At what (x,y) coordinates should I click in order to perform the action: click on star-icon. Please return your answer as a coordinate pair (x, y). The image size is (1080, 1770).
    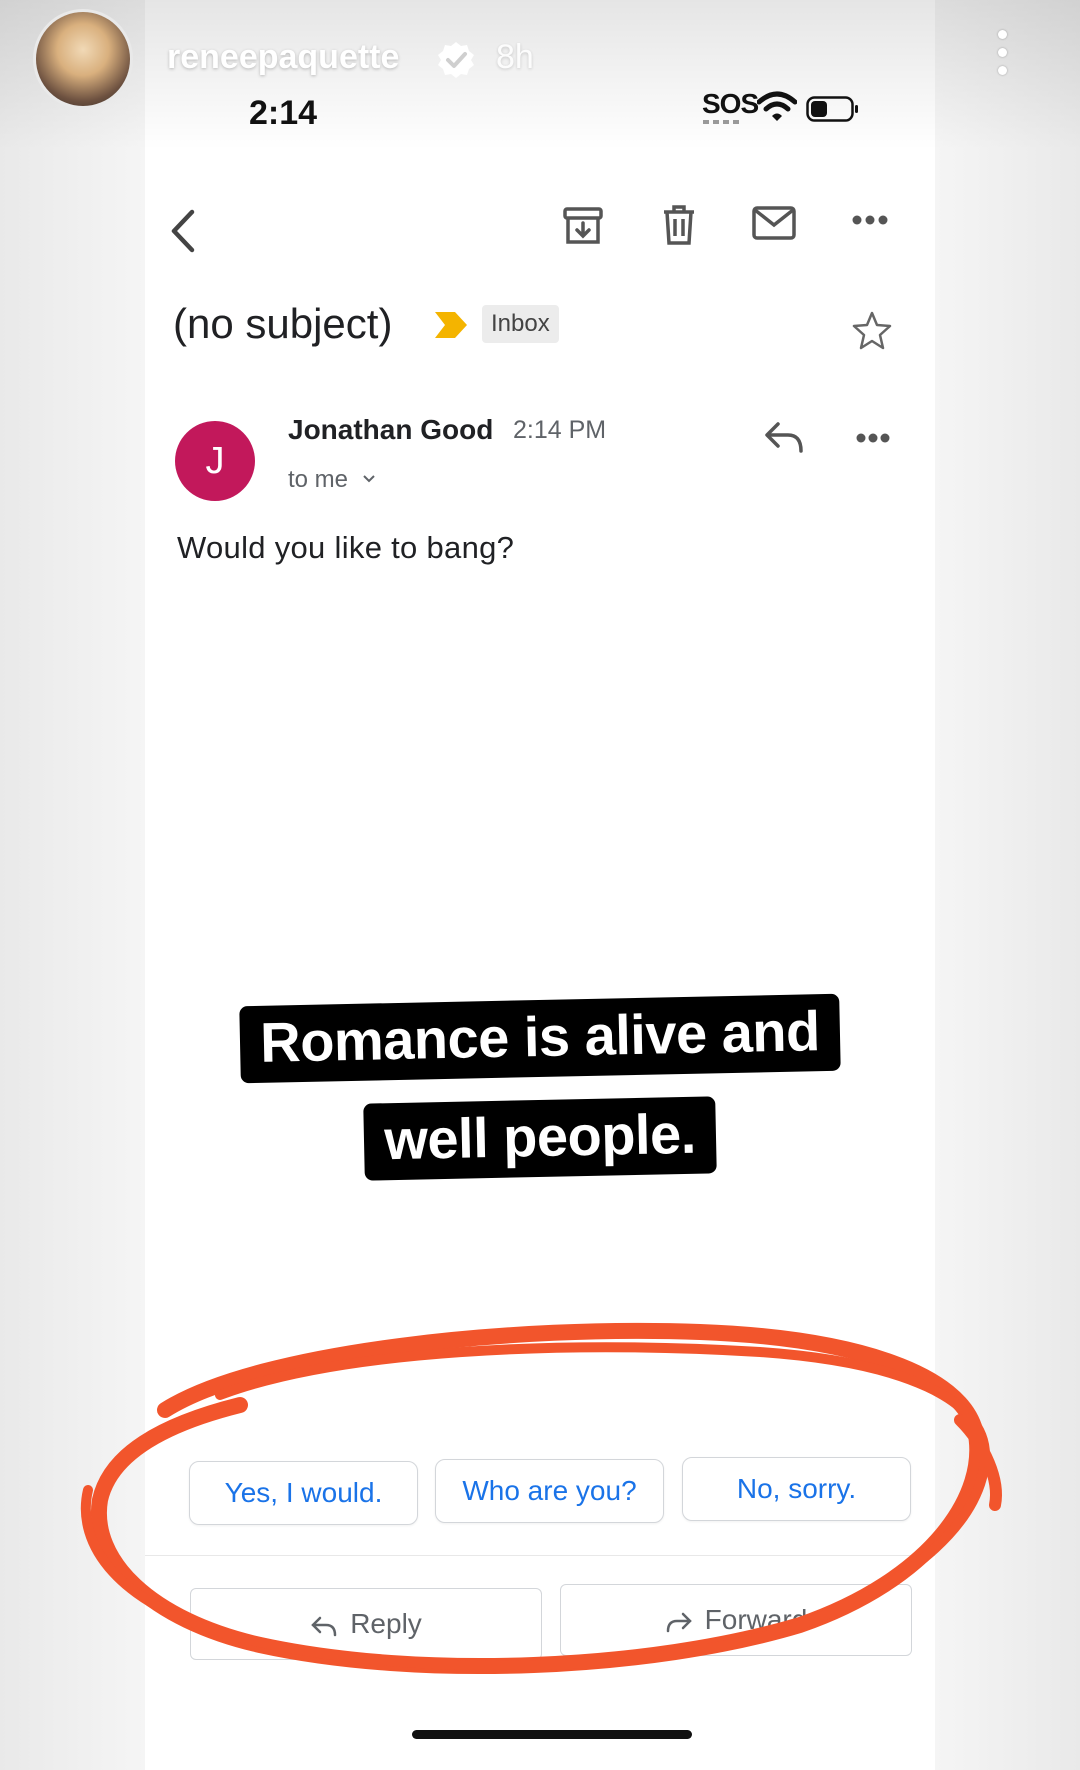
    Looking at the image, I should click on (872, 330).